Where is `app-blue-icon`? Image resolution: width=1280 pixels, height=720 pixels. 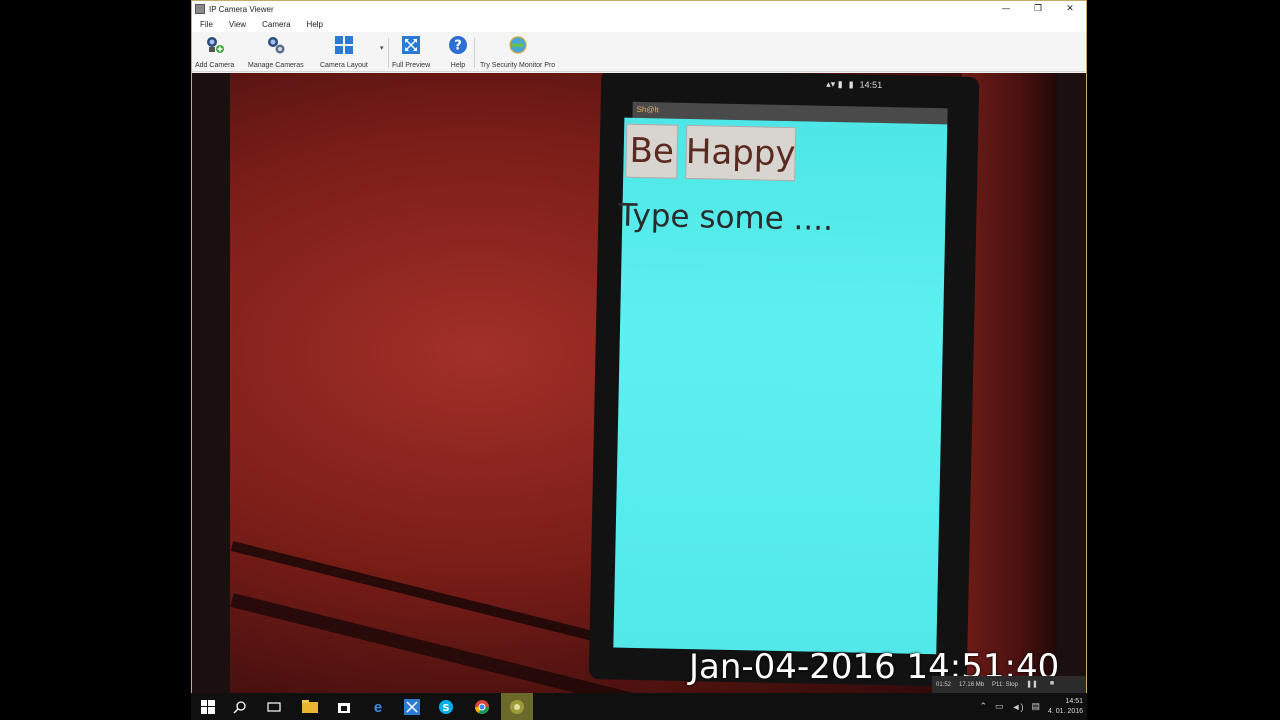
app-blue-icon is located at coordinates (412, 707).